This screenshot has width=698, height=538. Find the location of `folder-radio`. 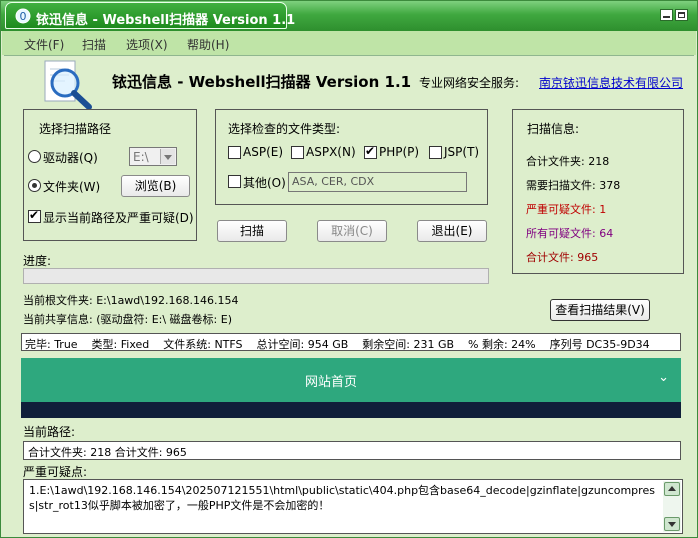

folder-radio is located at coordinates (34, 185).